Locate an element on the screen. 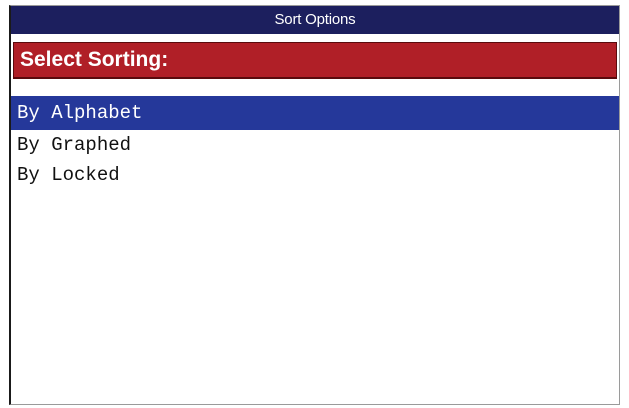 The height and width of the screenshot is (408, 629). sort-option-by-locked: By Locked is located at coordinates (315, 175).